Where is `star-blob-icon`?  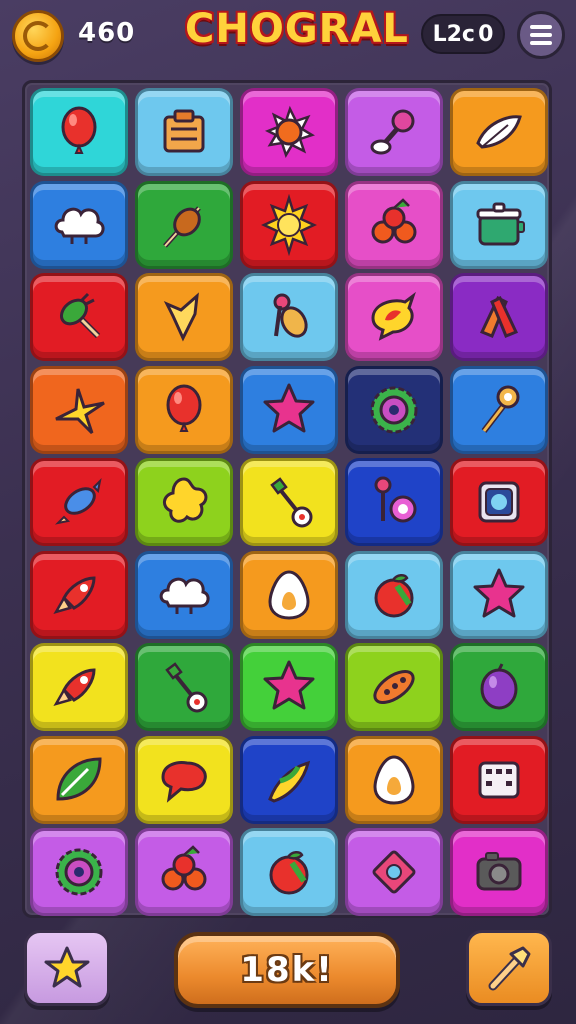 star-blob-icon is located at coordinates (185, 500).